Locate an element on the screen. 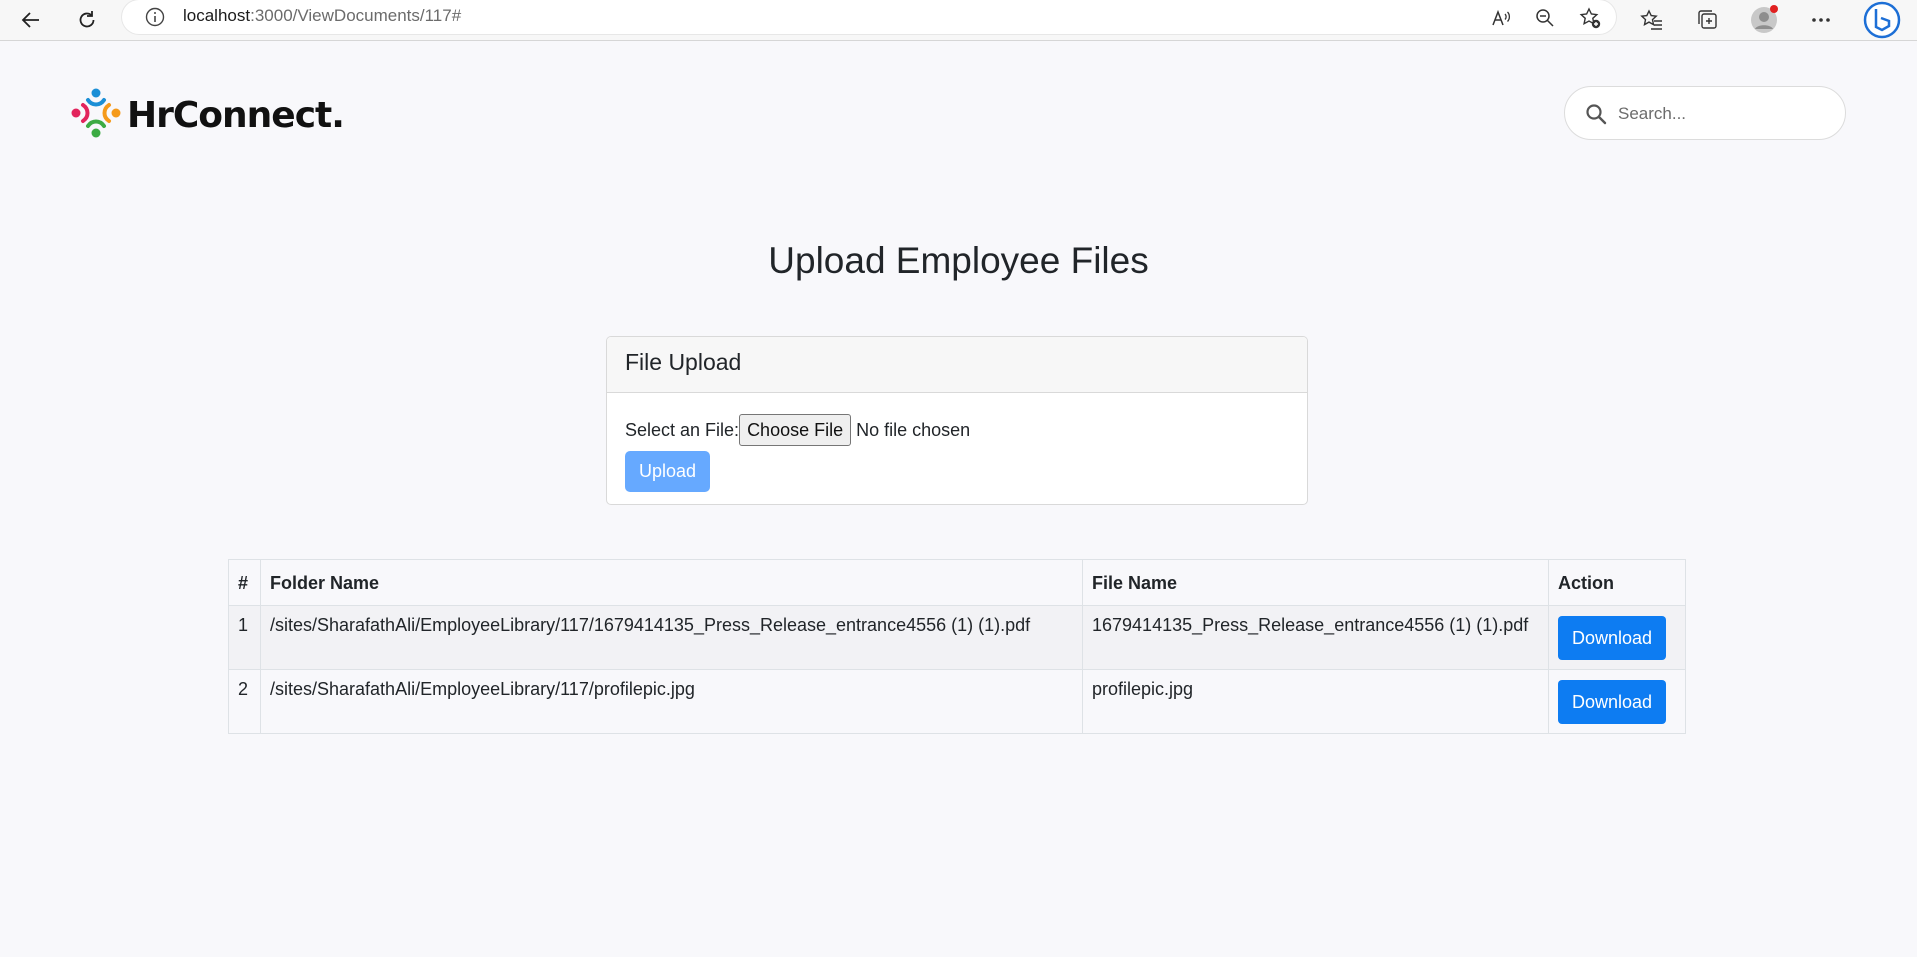 Image resolution: width=1917 pixels, height=957 pixels. url-text: localhost:3000/ViewDocuments/117# is located at coordinates (322, 16).